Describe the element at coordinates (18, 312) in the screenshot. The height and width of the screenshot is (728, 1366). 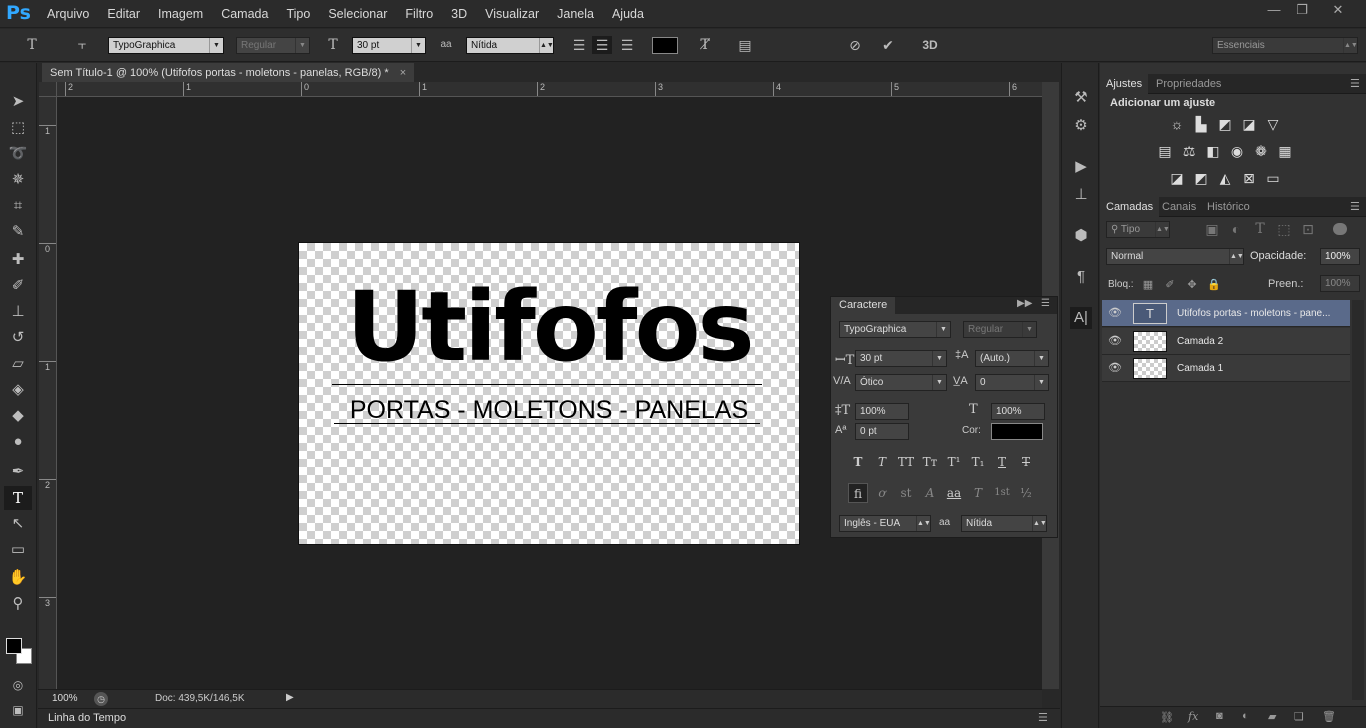
I see `clone-stamp-icon: ⊥` at that location.